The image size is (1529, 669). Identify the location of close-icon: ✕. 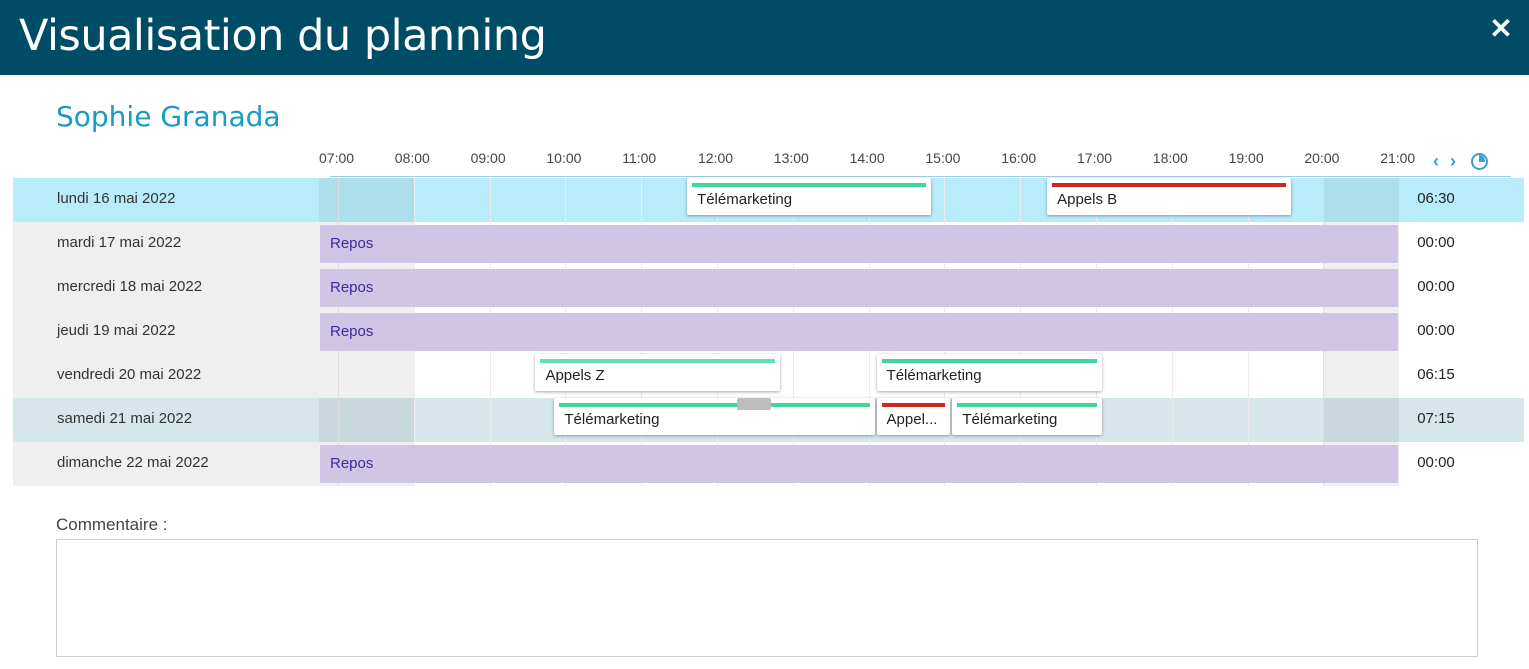
(1501, 29).